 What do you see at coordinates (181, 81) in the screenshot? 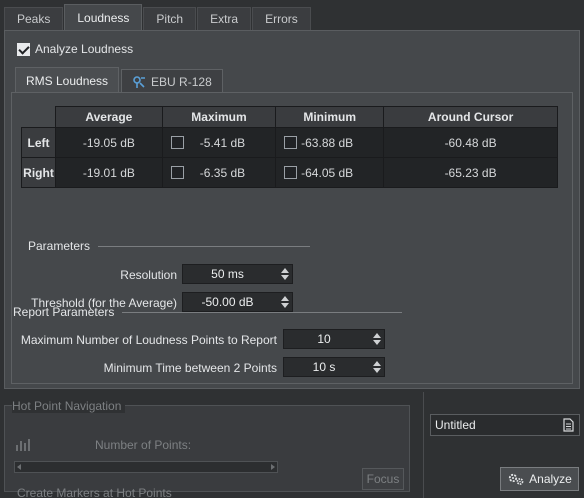
I see `subtab-ebu-label: EBU R-128` at bounding box center [181, 81].